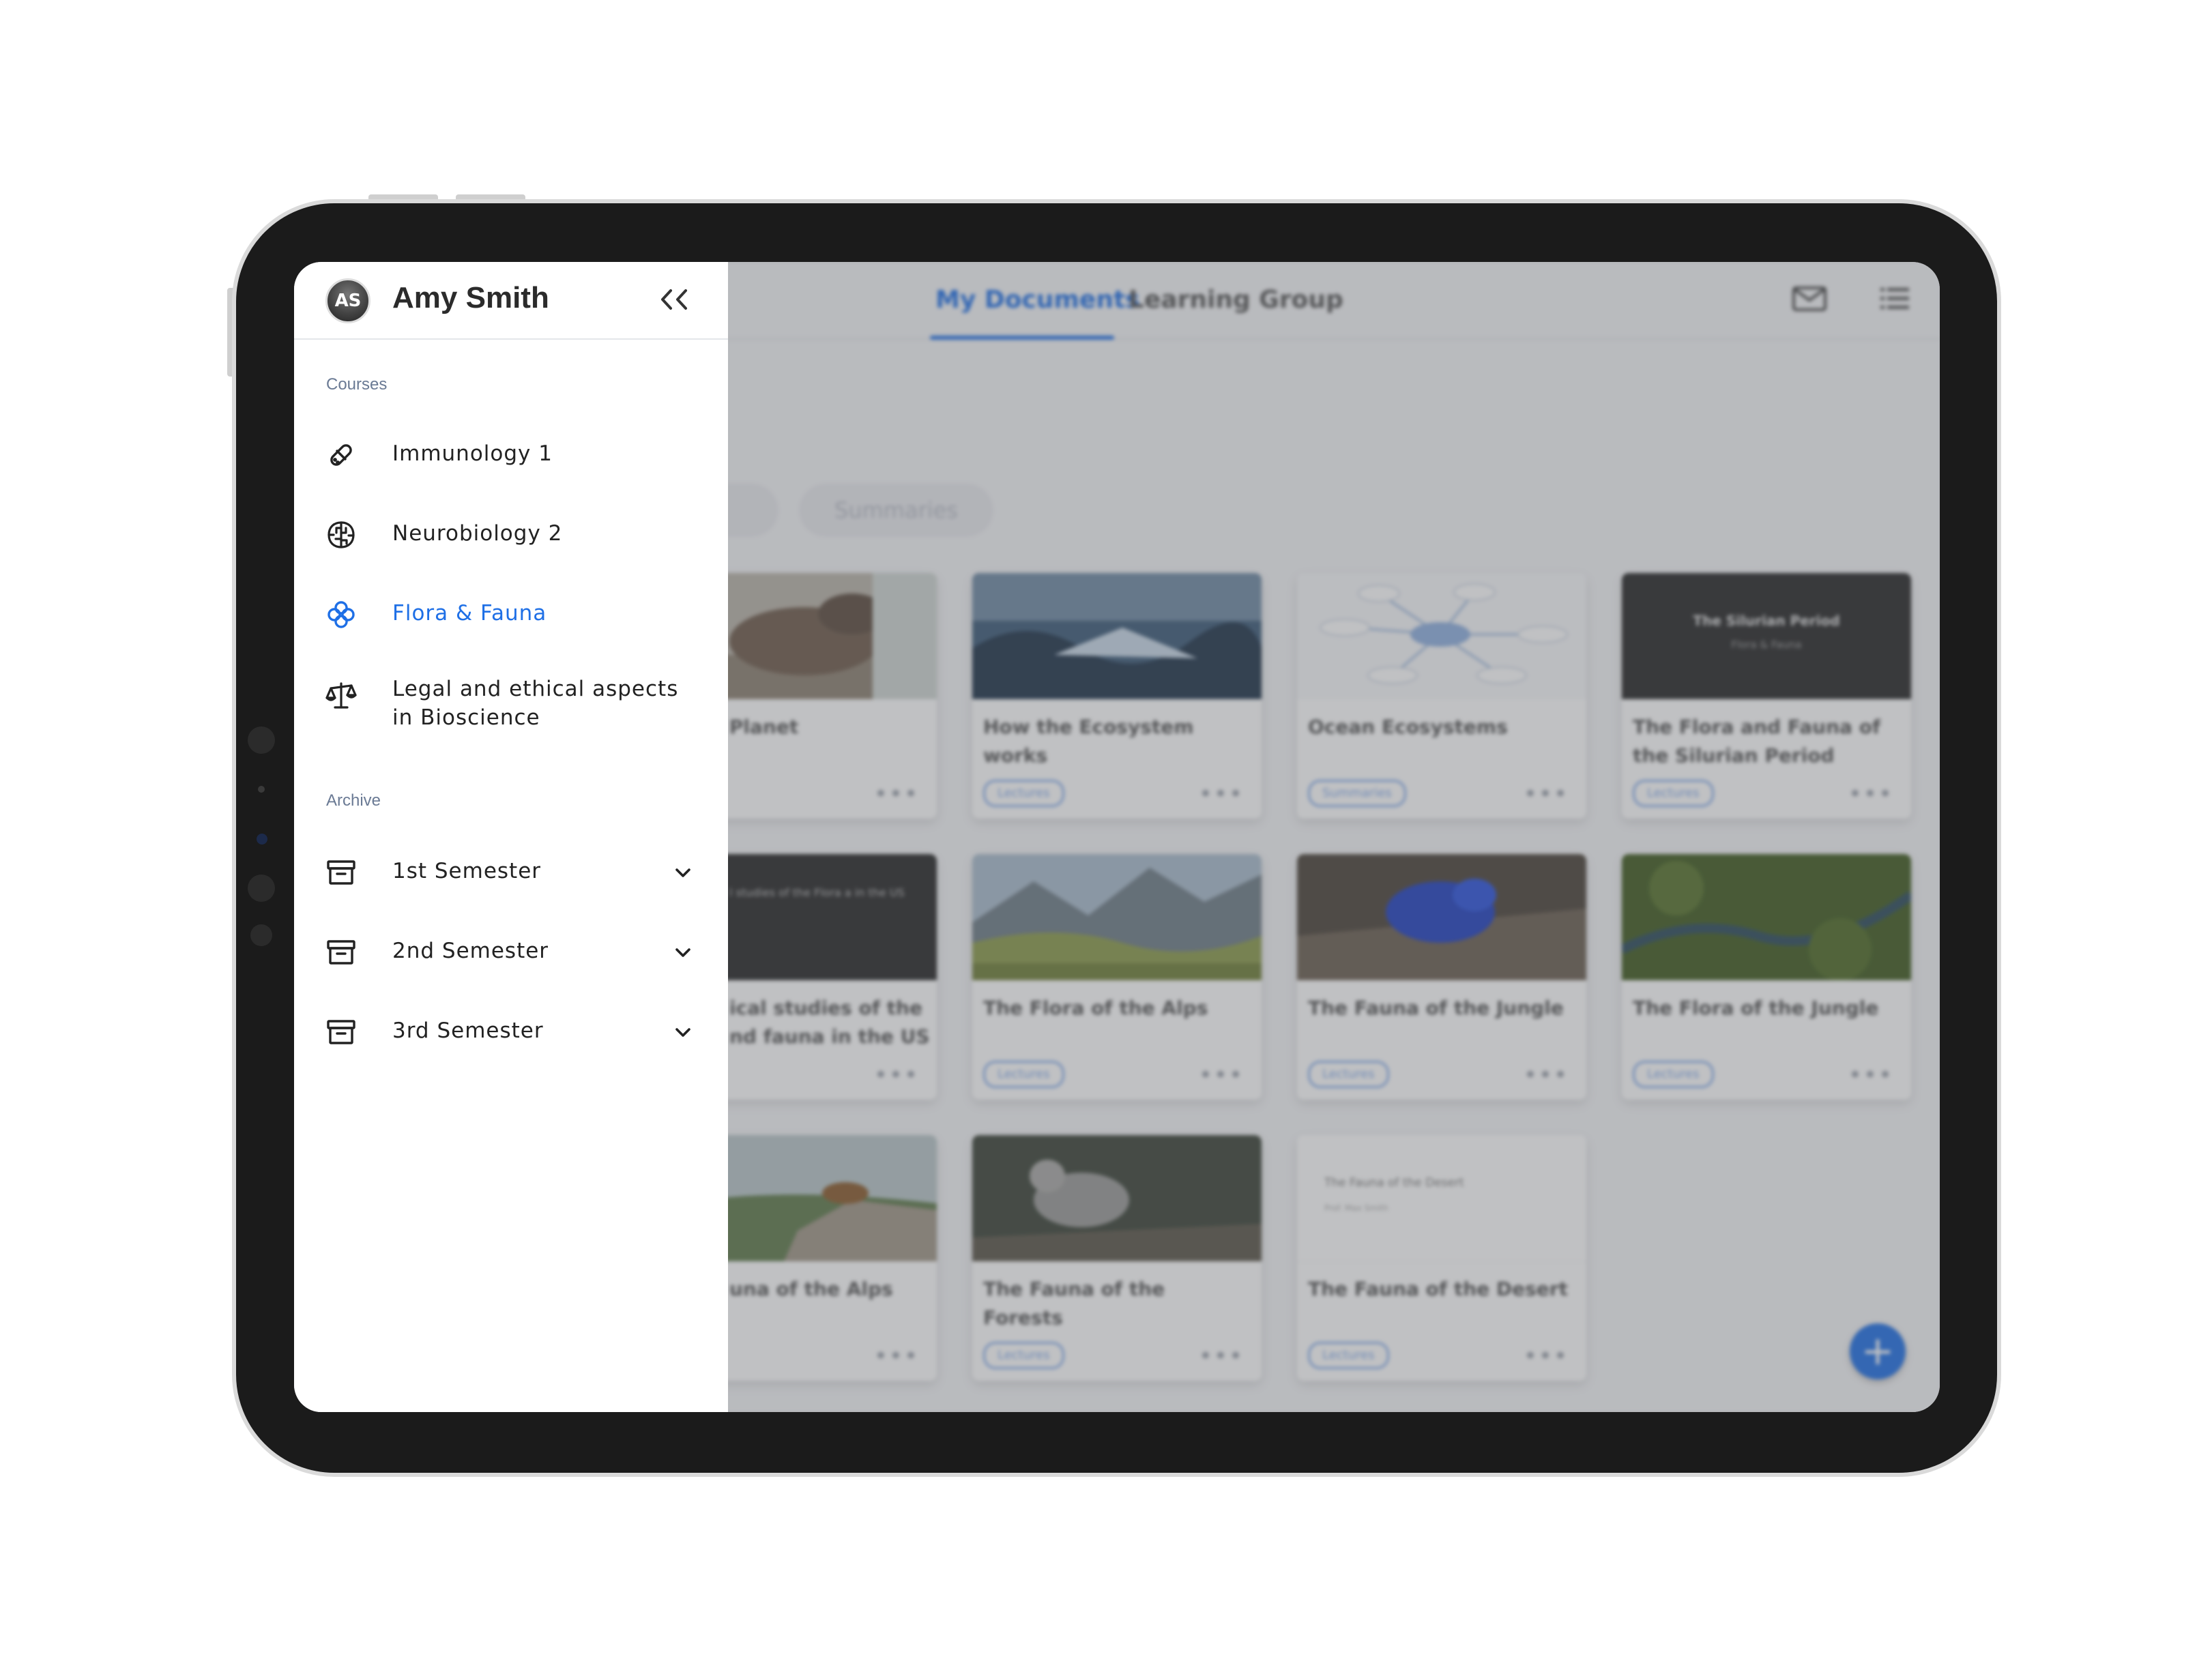 The height and width of the screenshot is (1659, 2212). What do you see at coordinates (473, 453) in the screenshot?
I see `sidebar-item-label: Immunology 1` at bounding box center [473, 453].